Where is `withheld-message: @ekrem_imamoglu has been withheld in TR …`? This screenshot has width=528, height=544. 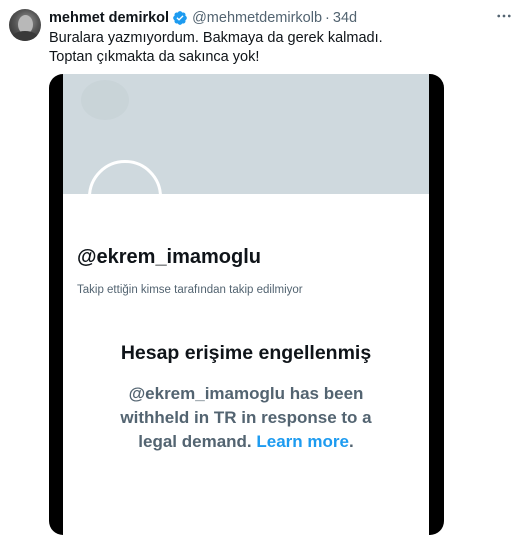
withheld-message: @ekrem_imamoglu has been withheld in TR … is located at coordinates (246, 418).